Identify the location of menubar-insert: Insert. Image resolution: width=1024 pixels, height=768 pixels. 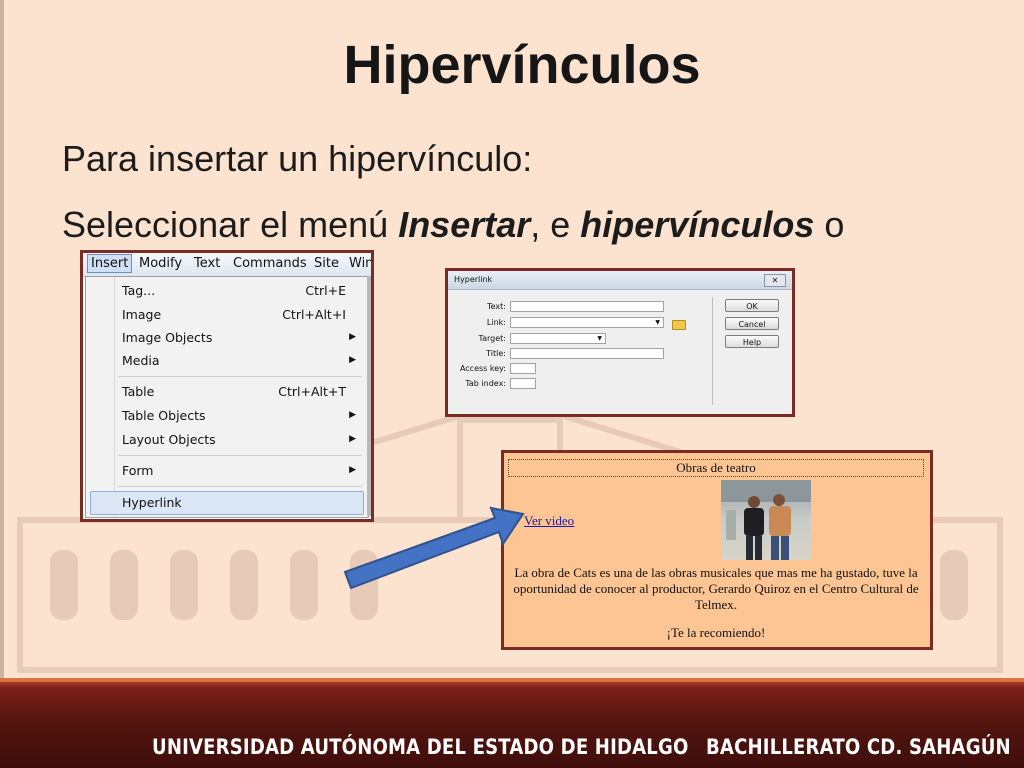
(110, 263).